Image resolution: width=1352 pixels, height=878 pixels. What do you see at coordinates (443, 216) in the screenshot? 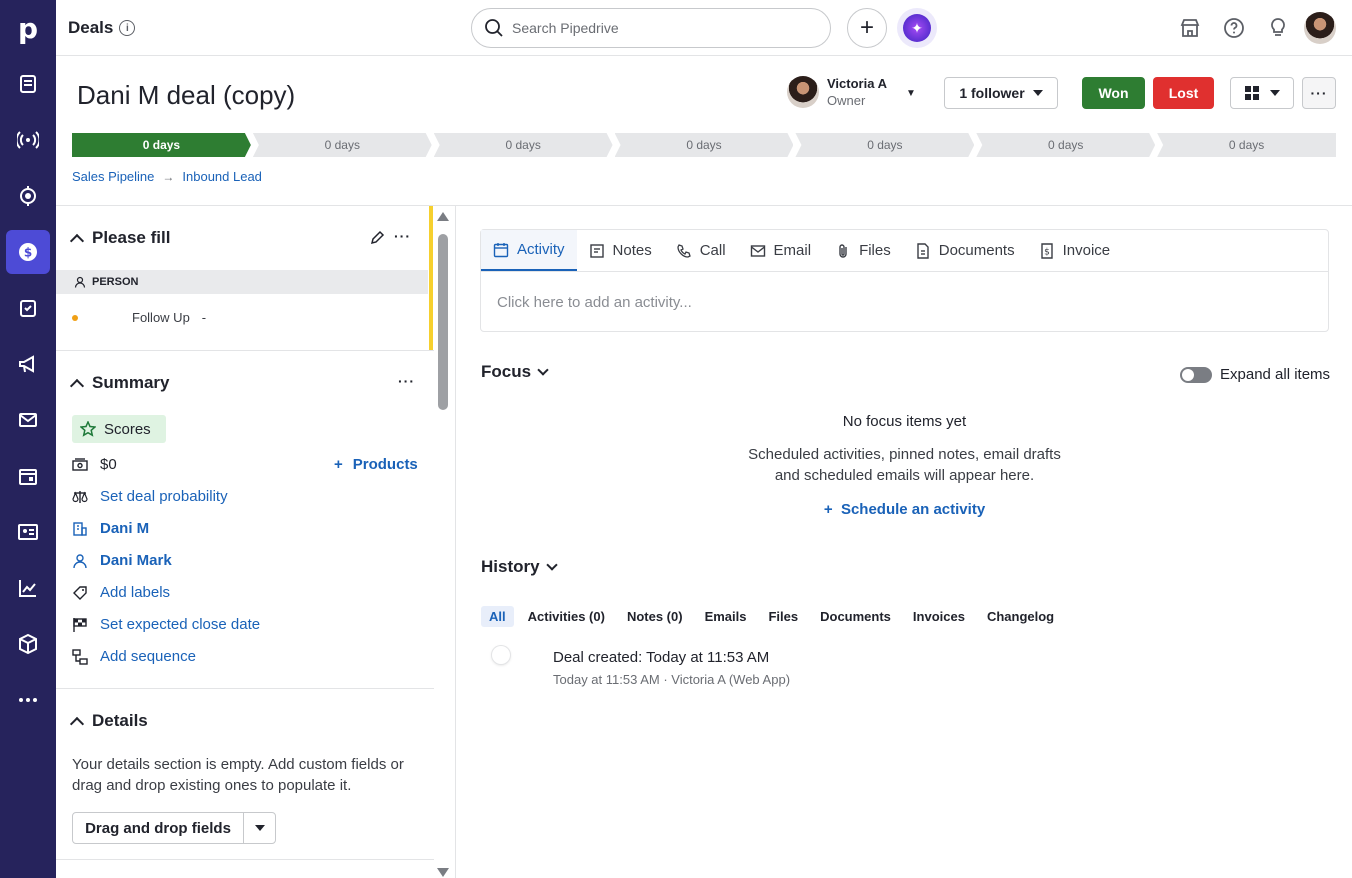
I see `scroll-up-arrow` at bounding box center [443, 216].